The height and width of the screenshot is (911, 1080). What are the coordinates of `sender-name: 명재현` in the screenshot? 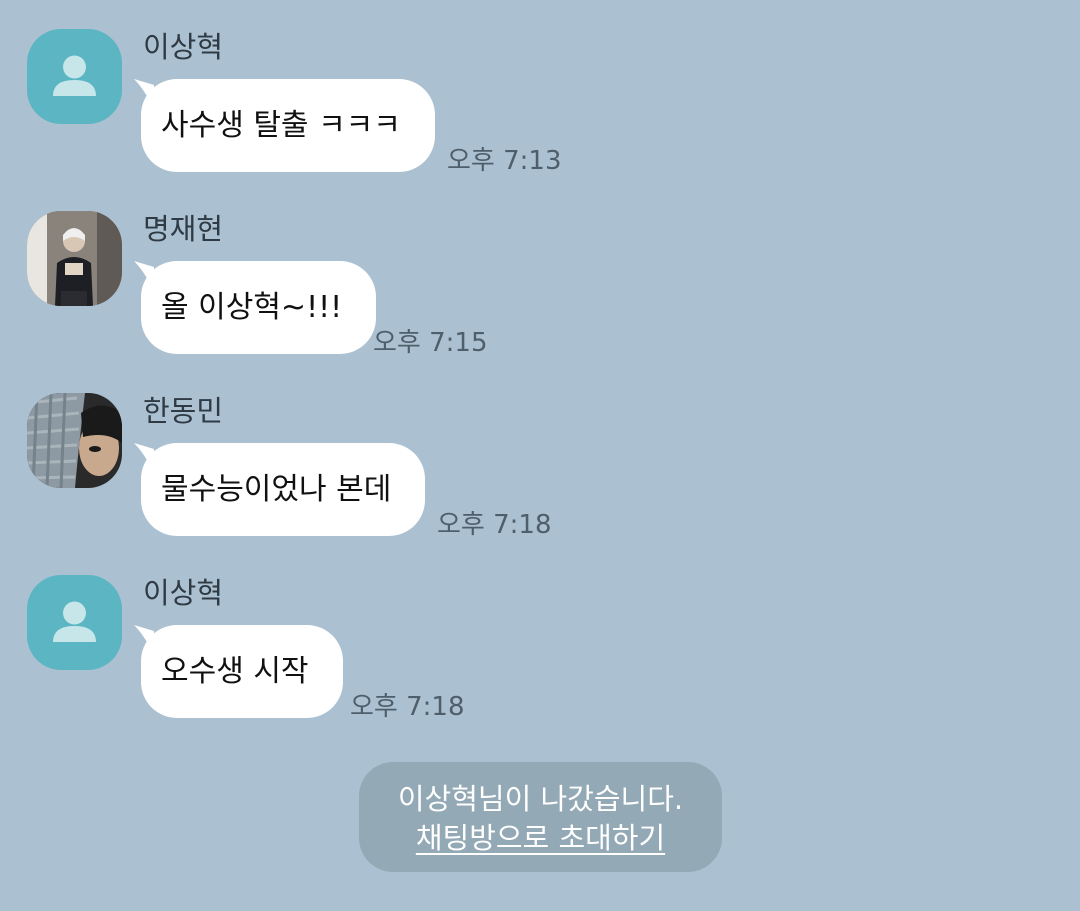 It's located at (183, 229).